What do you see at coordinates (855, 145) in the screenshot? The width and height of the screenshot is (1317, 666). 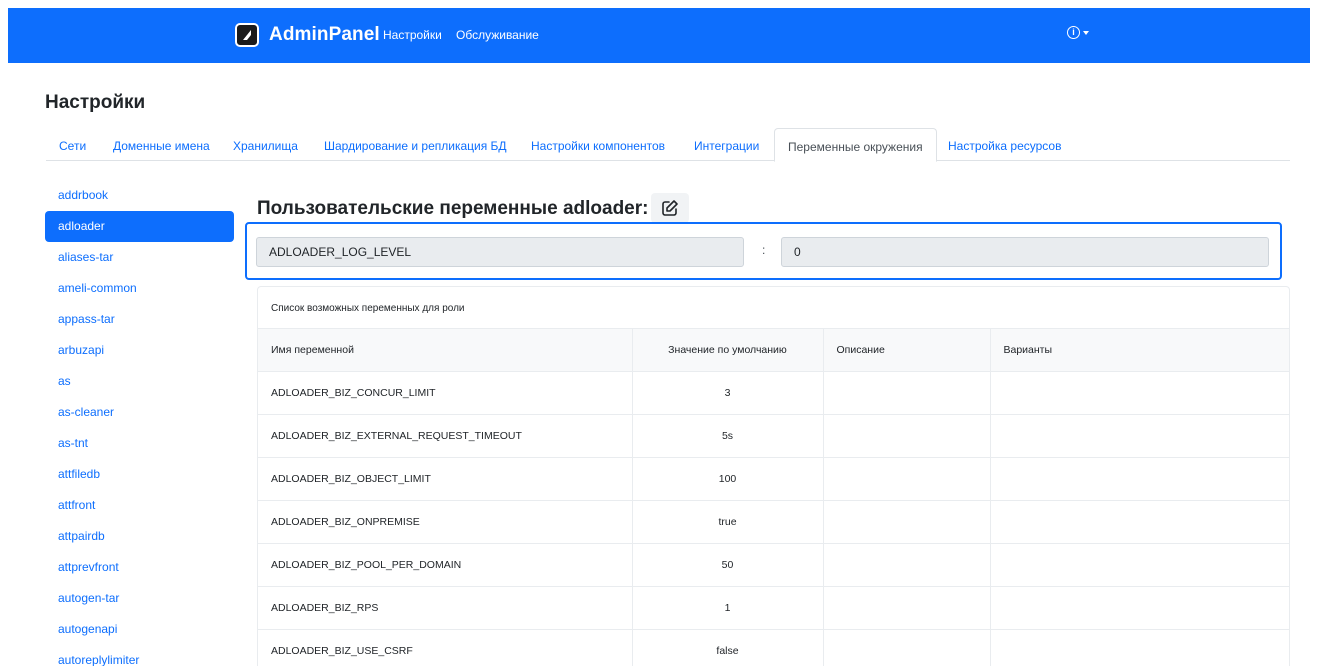 I see `tab-environment-variables: Переменные окружения` at bounding box center [855, 145].